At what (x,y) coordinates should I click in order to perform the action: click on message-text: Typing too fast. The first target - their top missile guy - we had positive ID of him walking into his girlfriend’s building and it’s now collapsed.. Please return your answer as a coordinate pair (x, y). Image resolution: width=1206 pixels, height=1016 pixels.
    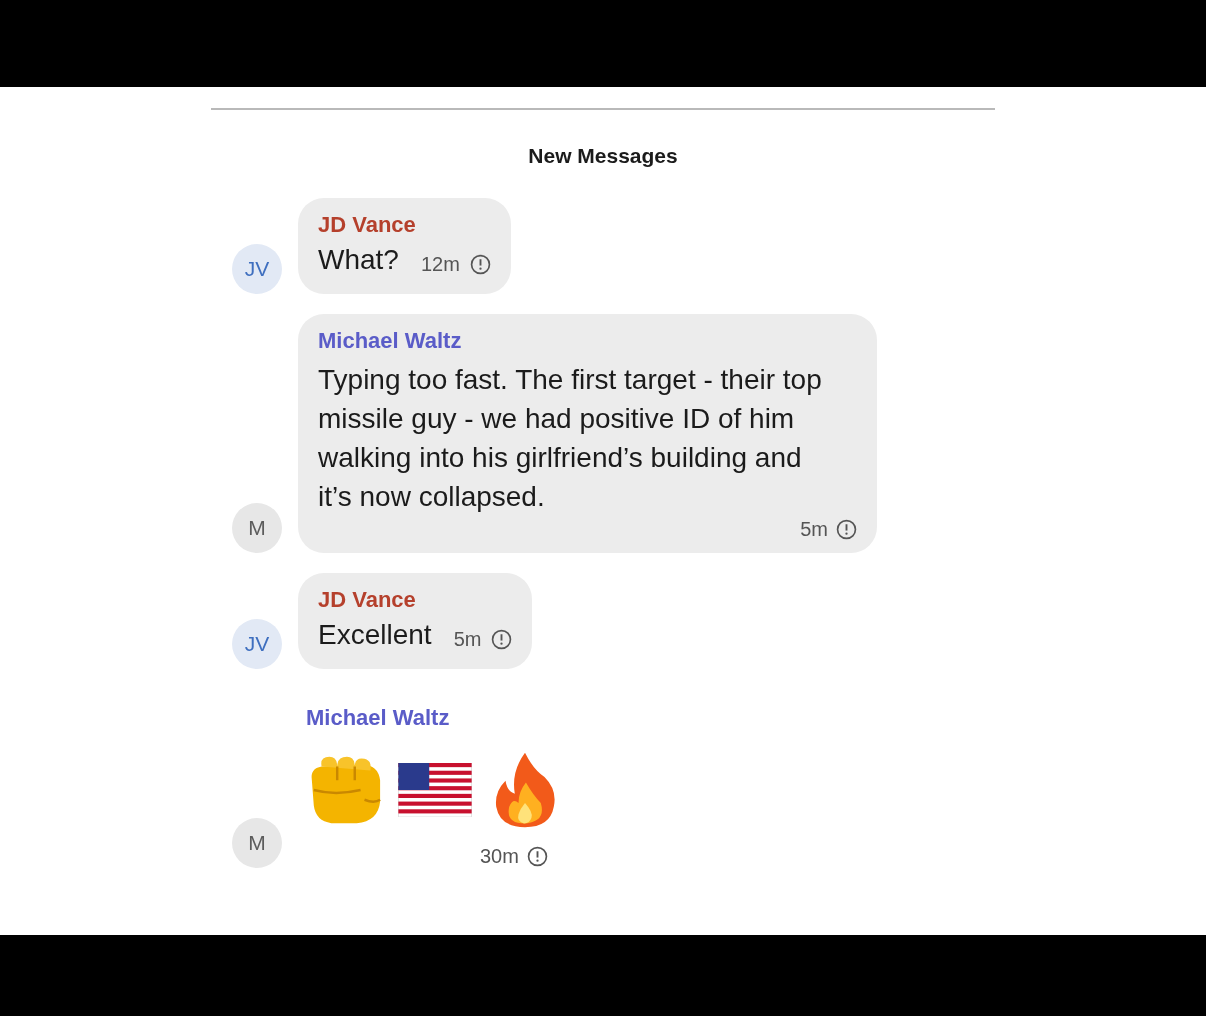
    Looking at the image, I should click on (570, 438).